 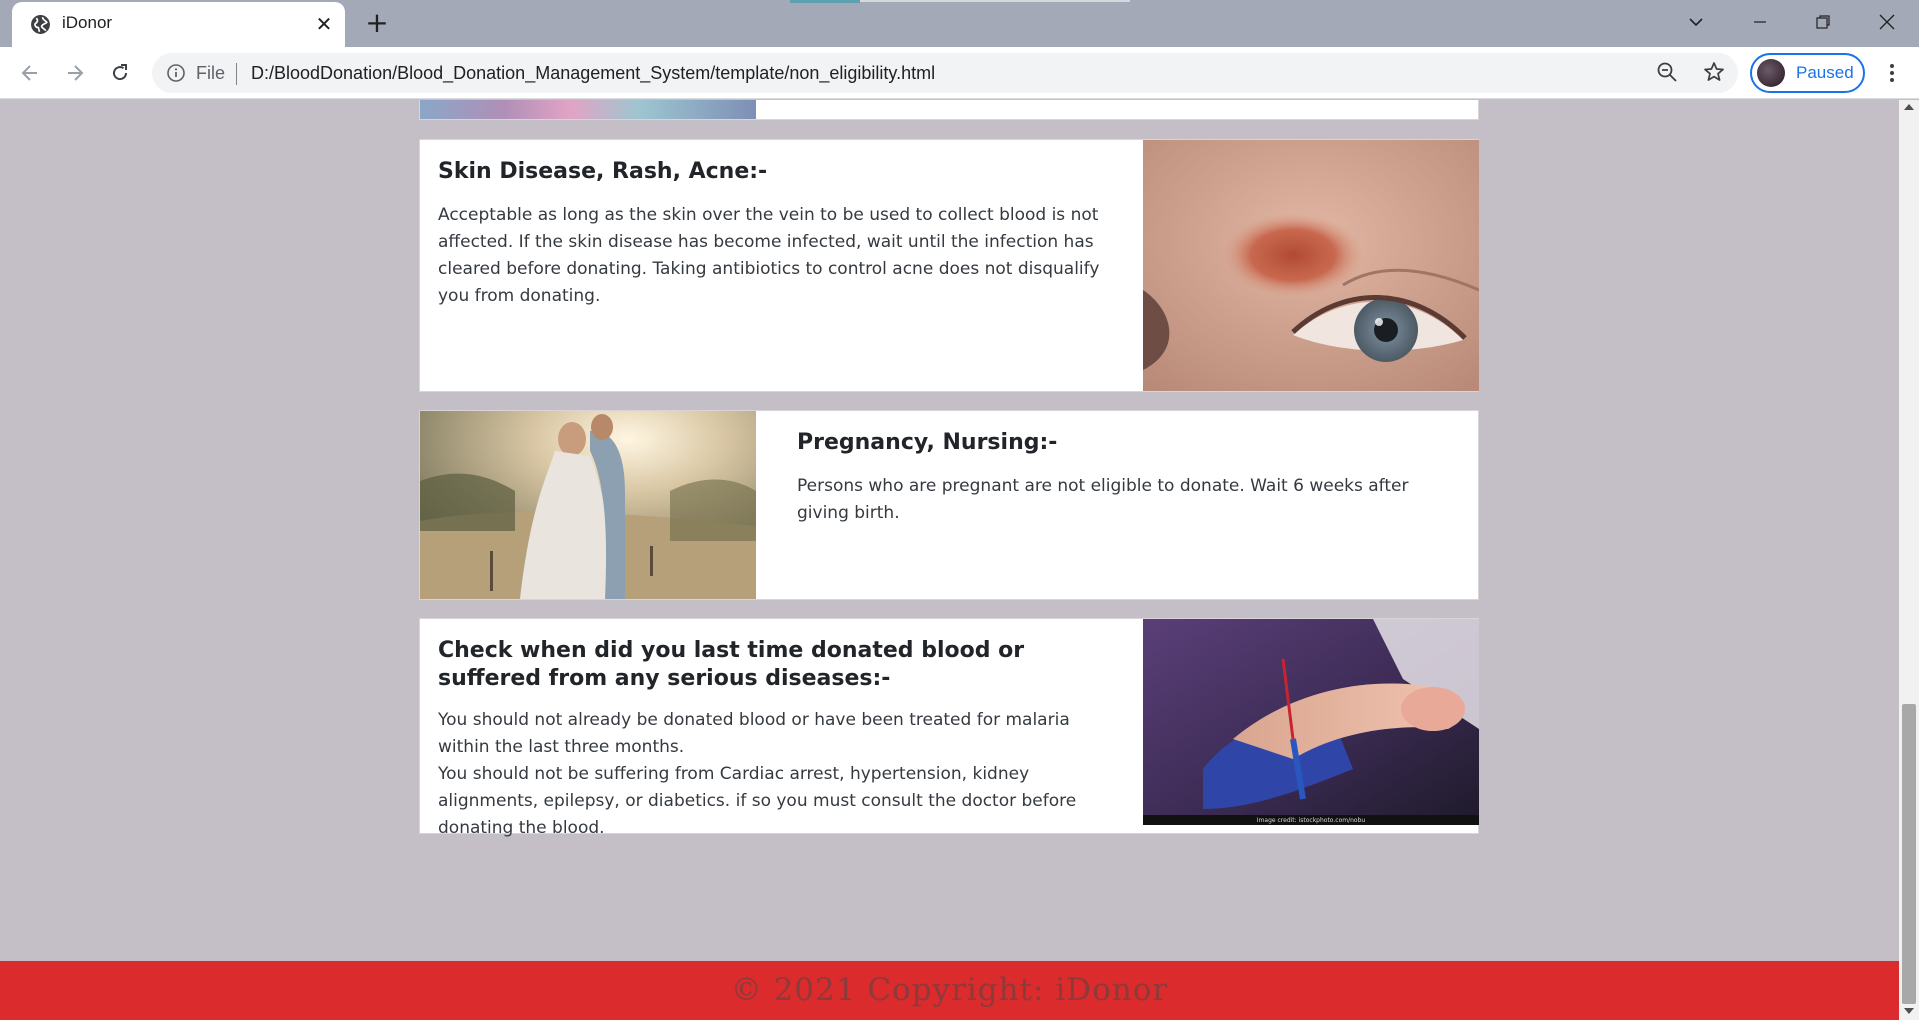 I want to click on footer-copyright: © 2021 Copyright: iDonor, so click(x=949, y=990).